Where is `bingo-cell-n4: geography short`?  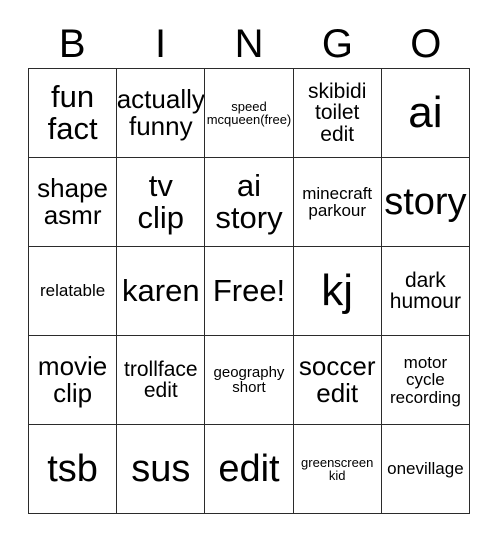 bingo-cell-n4: geography short is located at coordinates (249, 380).